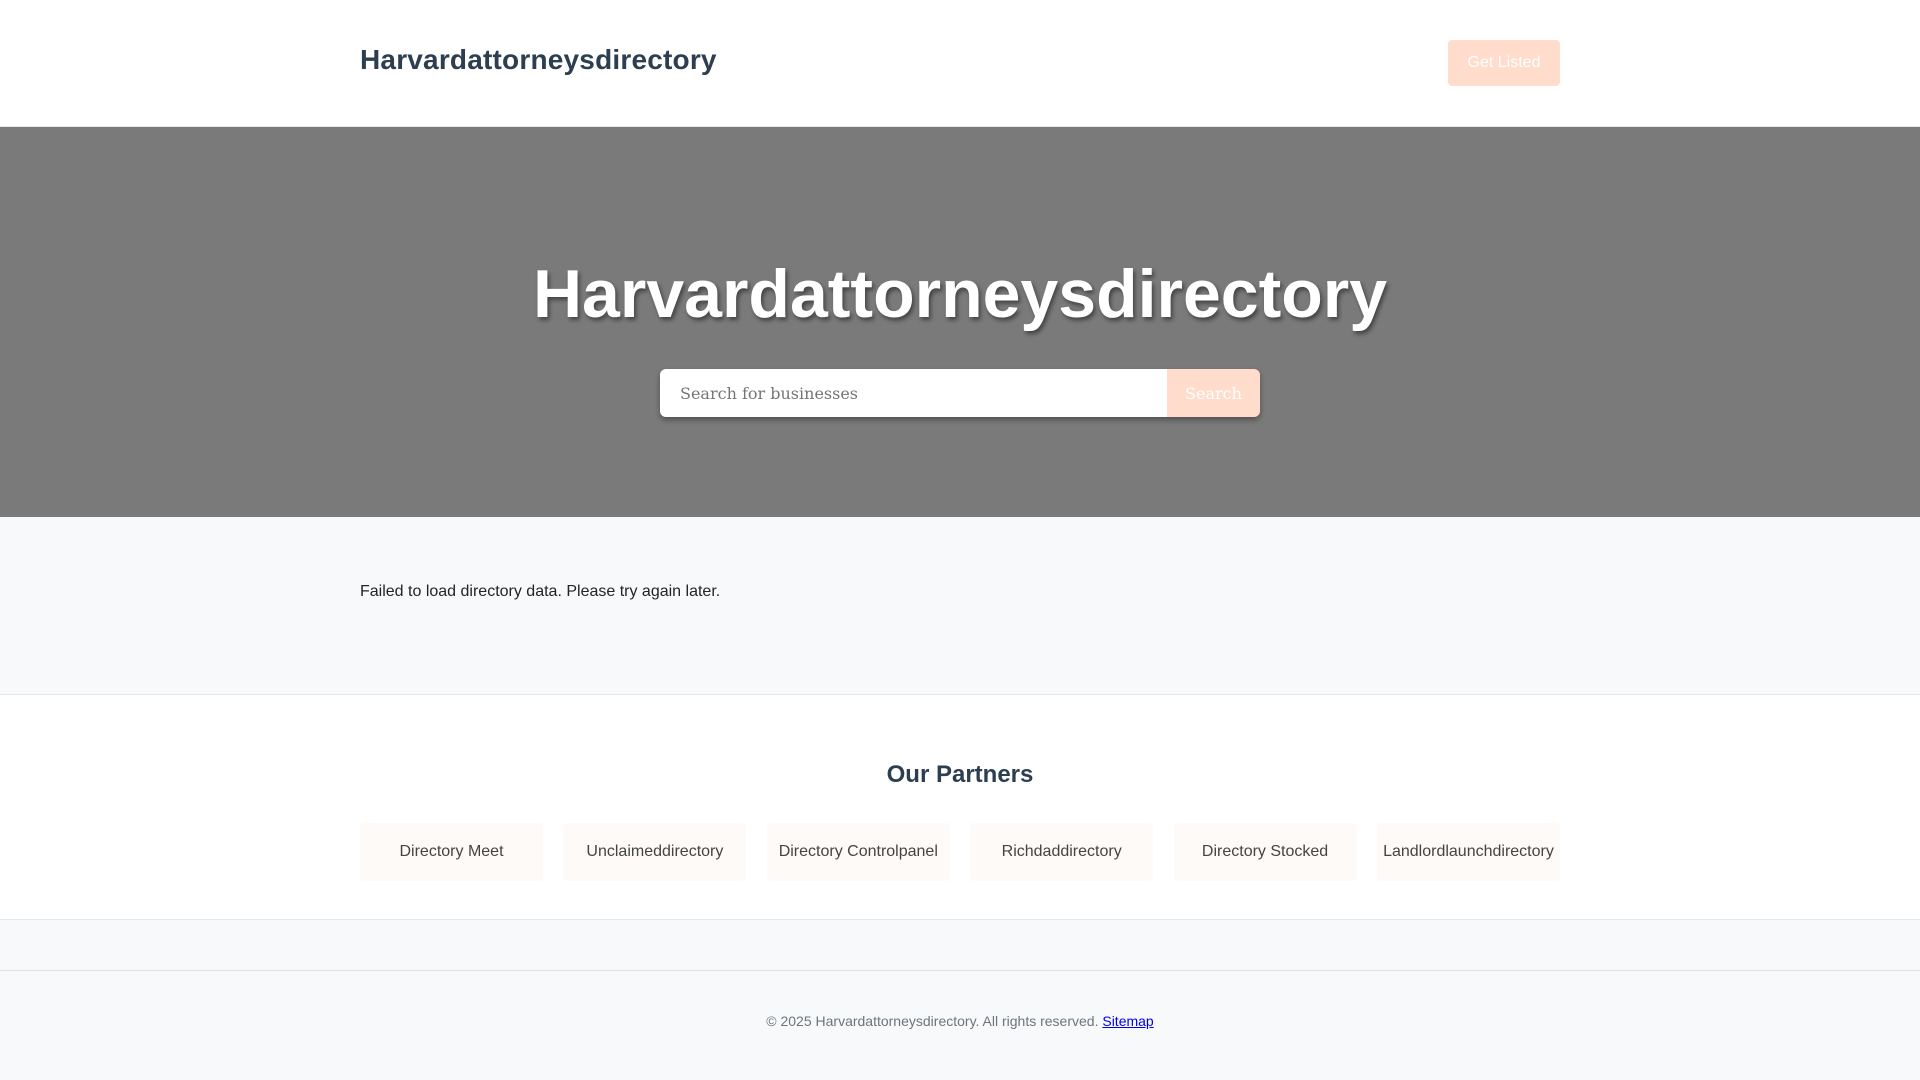 The height and width of the screenshot is (1080, 1920). I want to click on partner-link: Landlordlaunchdirectory, so click(1468, 852).